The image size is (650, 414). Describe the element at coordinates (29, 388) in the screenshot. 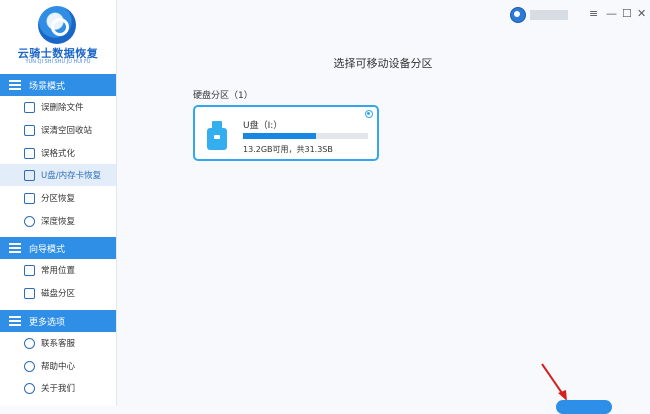

I see `info-icon` at that location.